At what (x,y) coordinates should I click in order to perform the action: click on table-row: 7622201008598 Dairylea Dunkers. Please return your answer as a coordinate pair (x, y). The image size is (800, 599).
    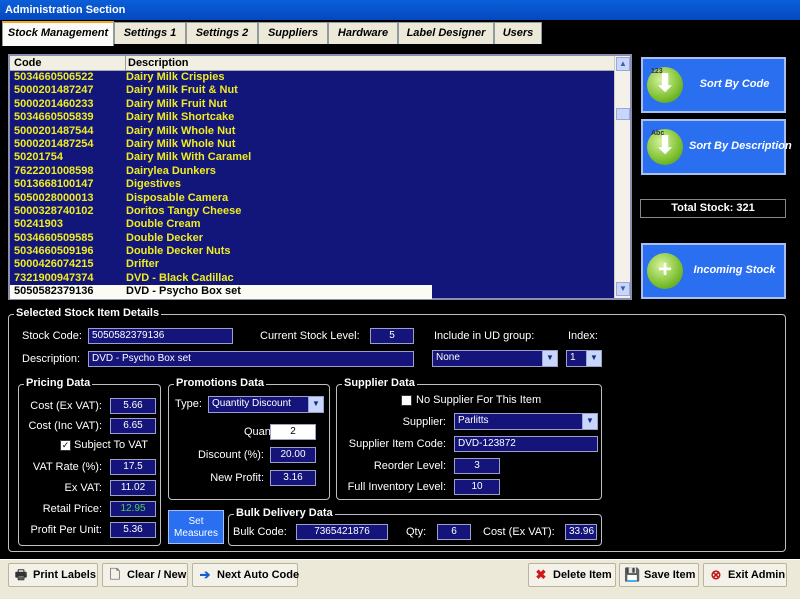
    Looking at the image, I should click on (313, 171).